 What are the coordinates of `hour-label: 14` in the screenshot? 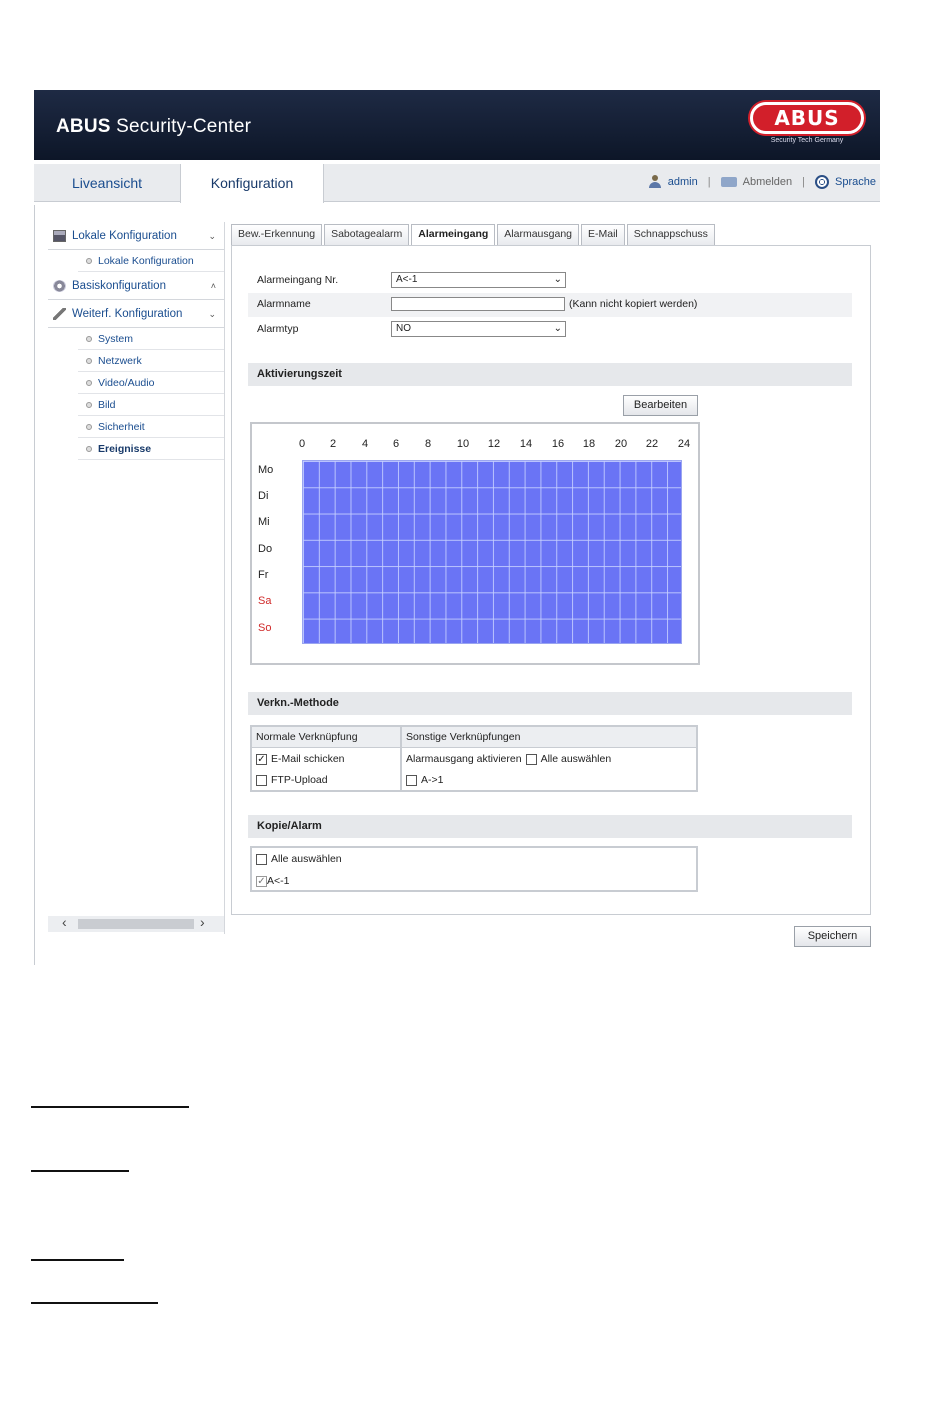 It's located at (526, 444).